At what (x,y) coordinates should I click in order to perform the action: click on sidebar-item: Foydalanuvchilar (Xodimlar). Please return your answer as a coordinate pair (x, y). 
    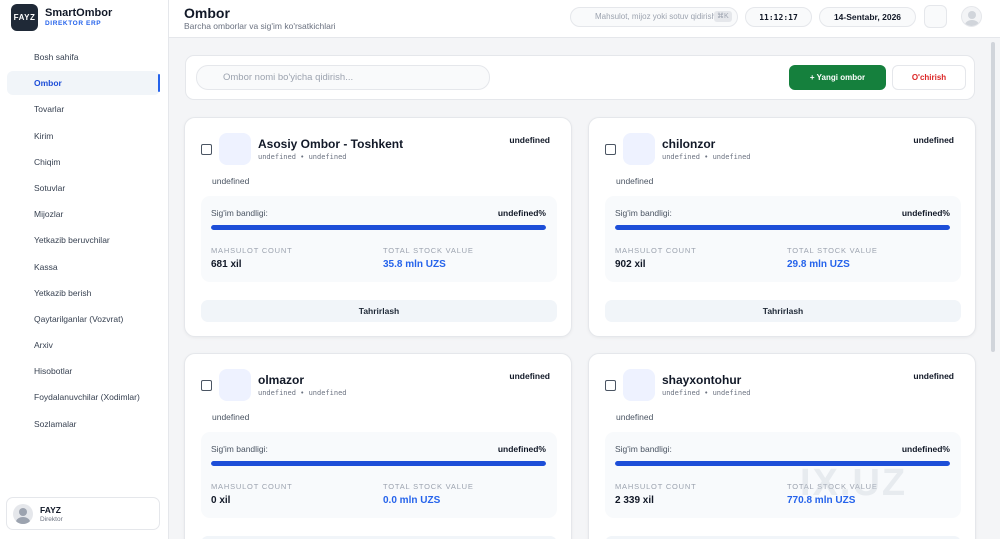
    Looking at the image, I should click on (83, 397).